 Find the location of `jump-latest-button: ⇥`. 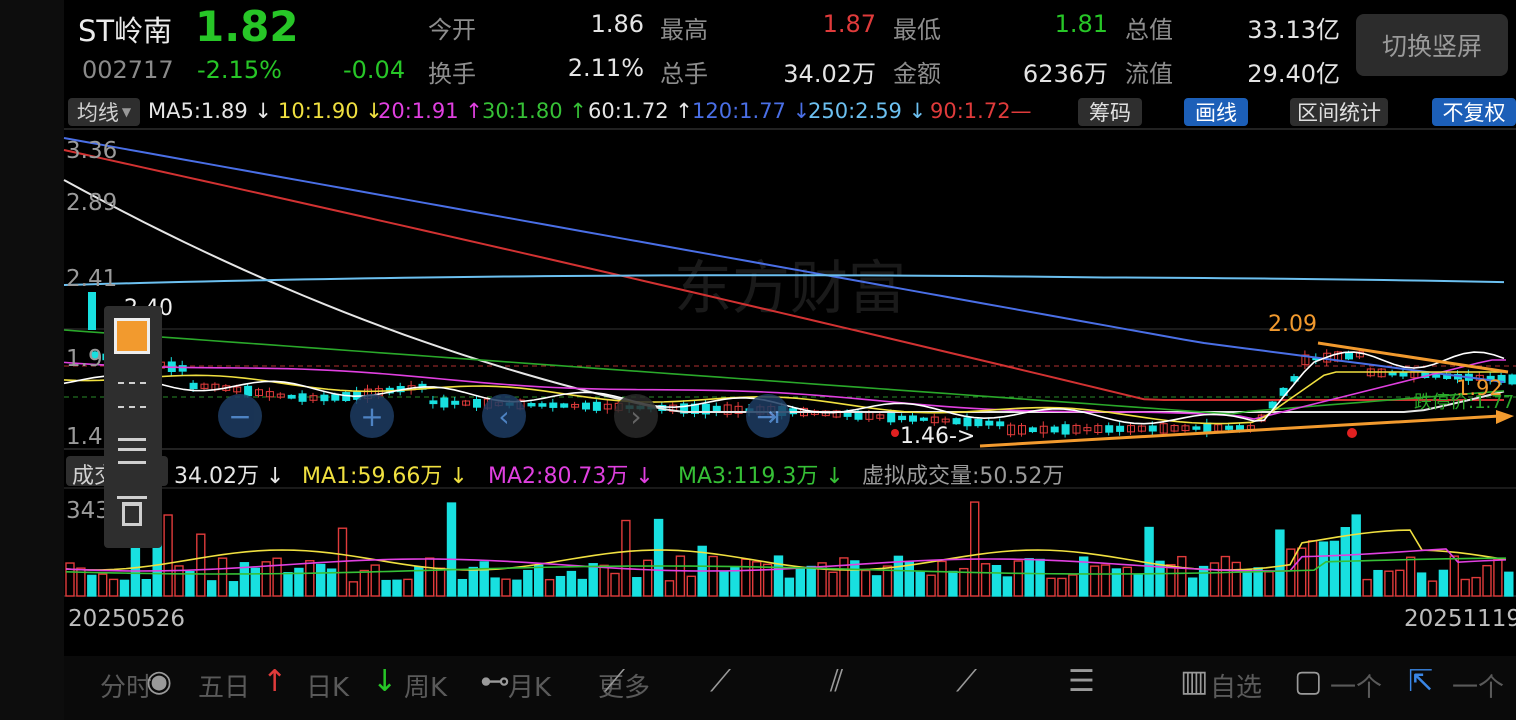

jump-latest-button: ⇥ is located at coordinates (768, 416).